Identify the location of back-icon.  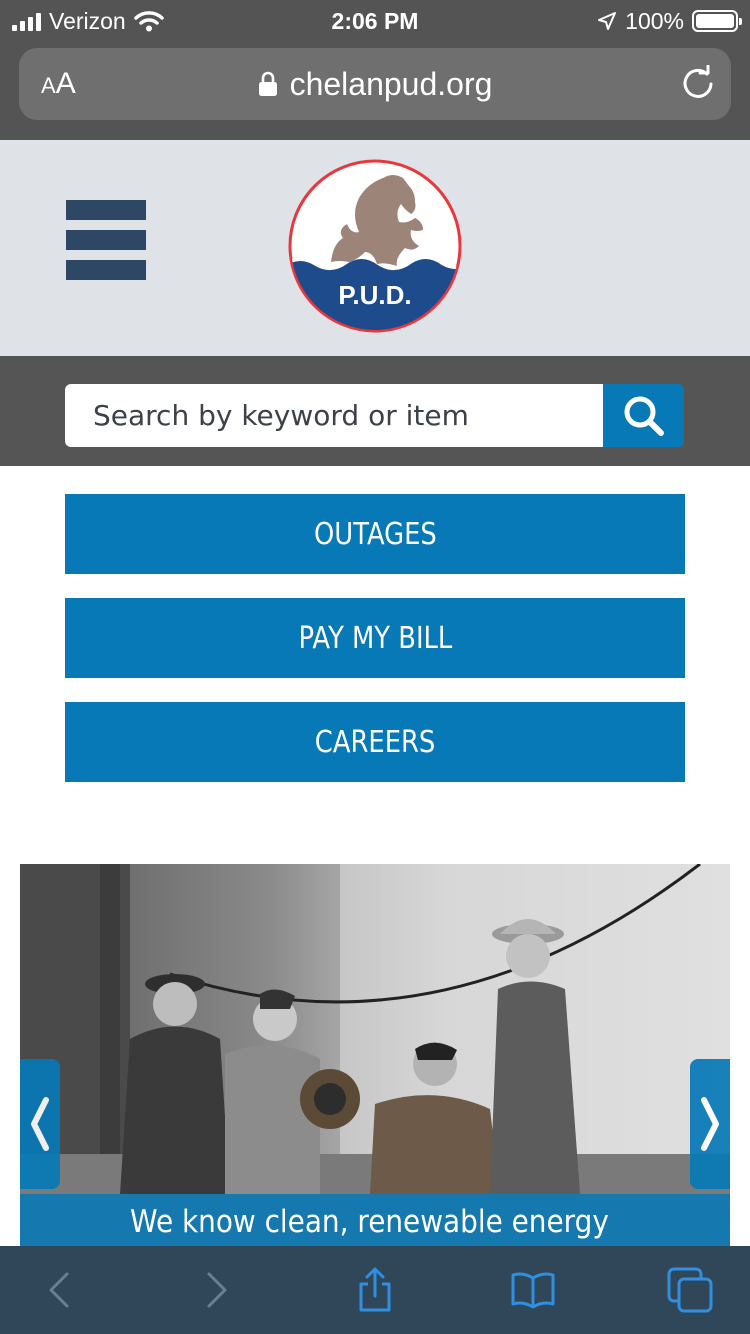
(59, 1290).